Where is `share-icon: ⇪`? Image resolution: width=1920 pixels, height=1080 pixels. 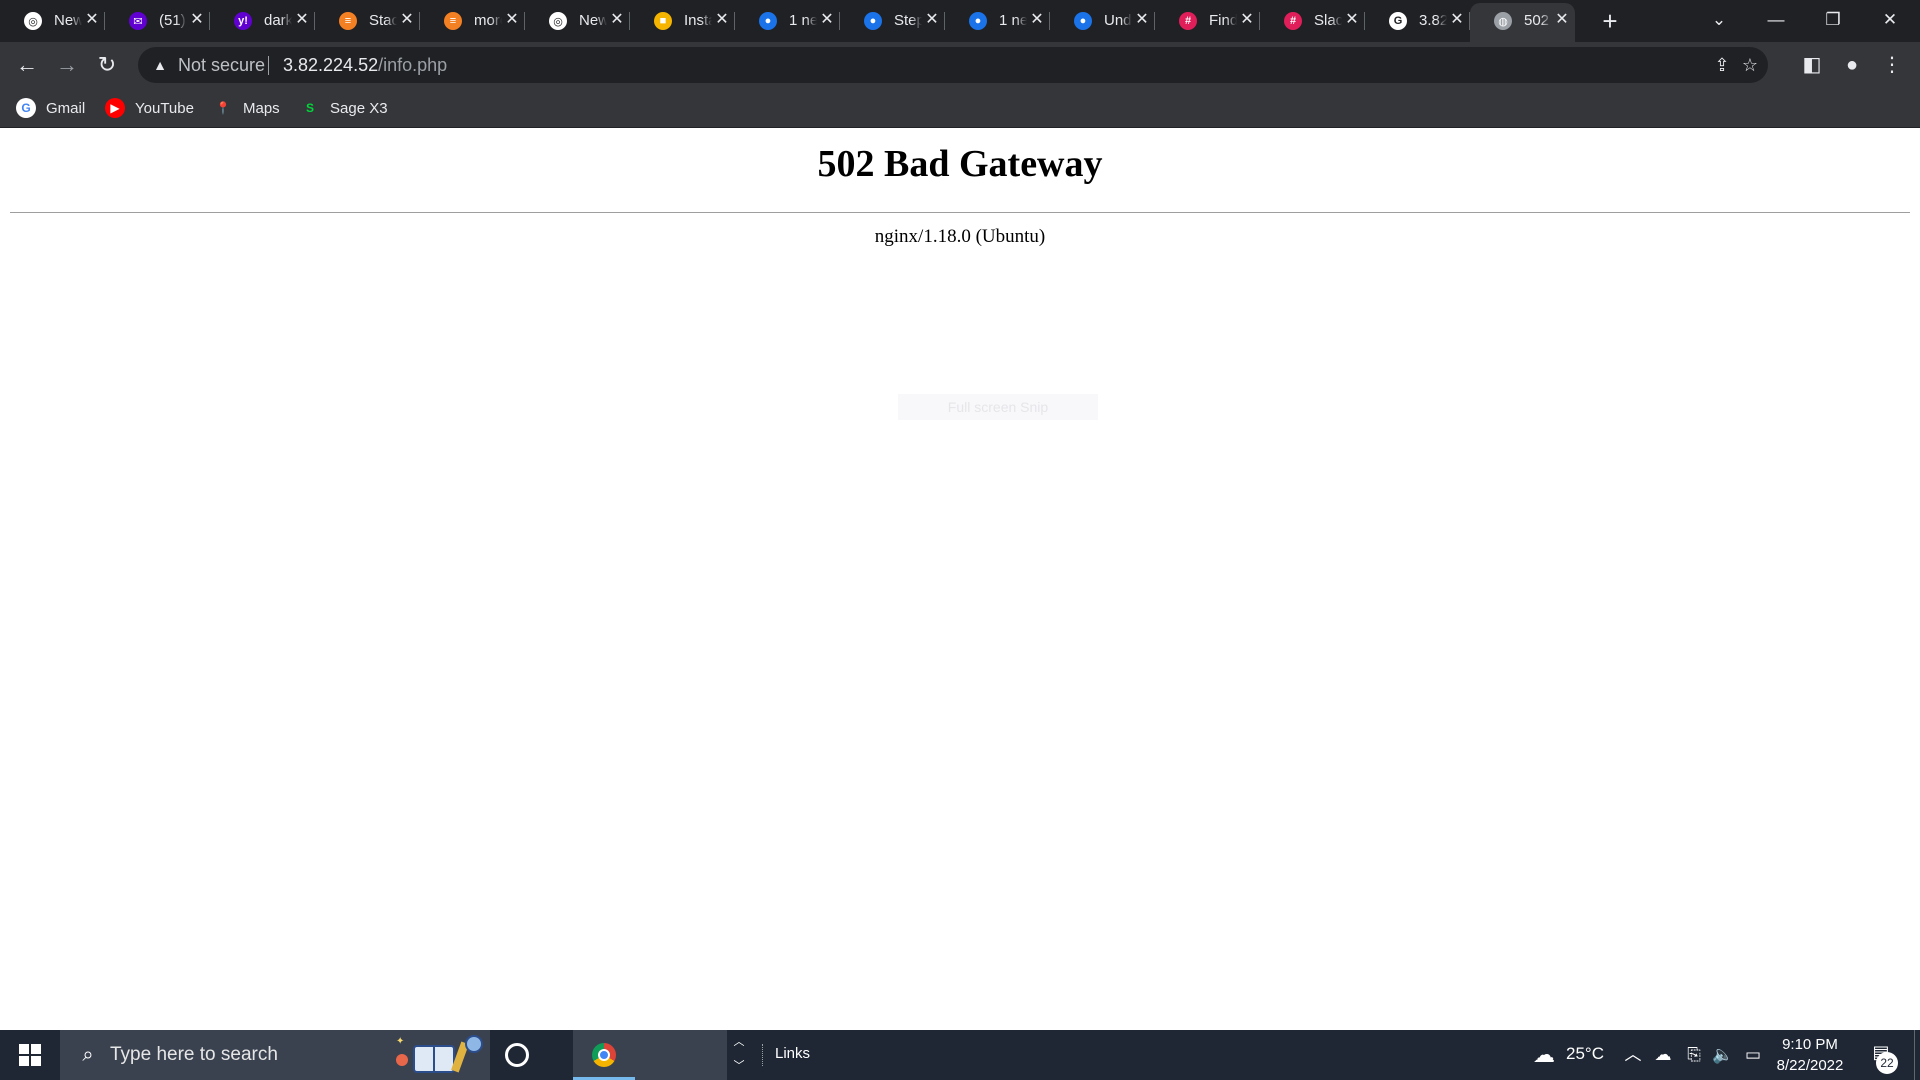 share-icon: ⇪ is located at coordinates (1722, 65).